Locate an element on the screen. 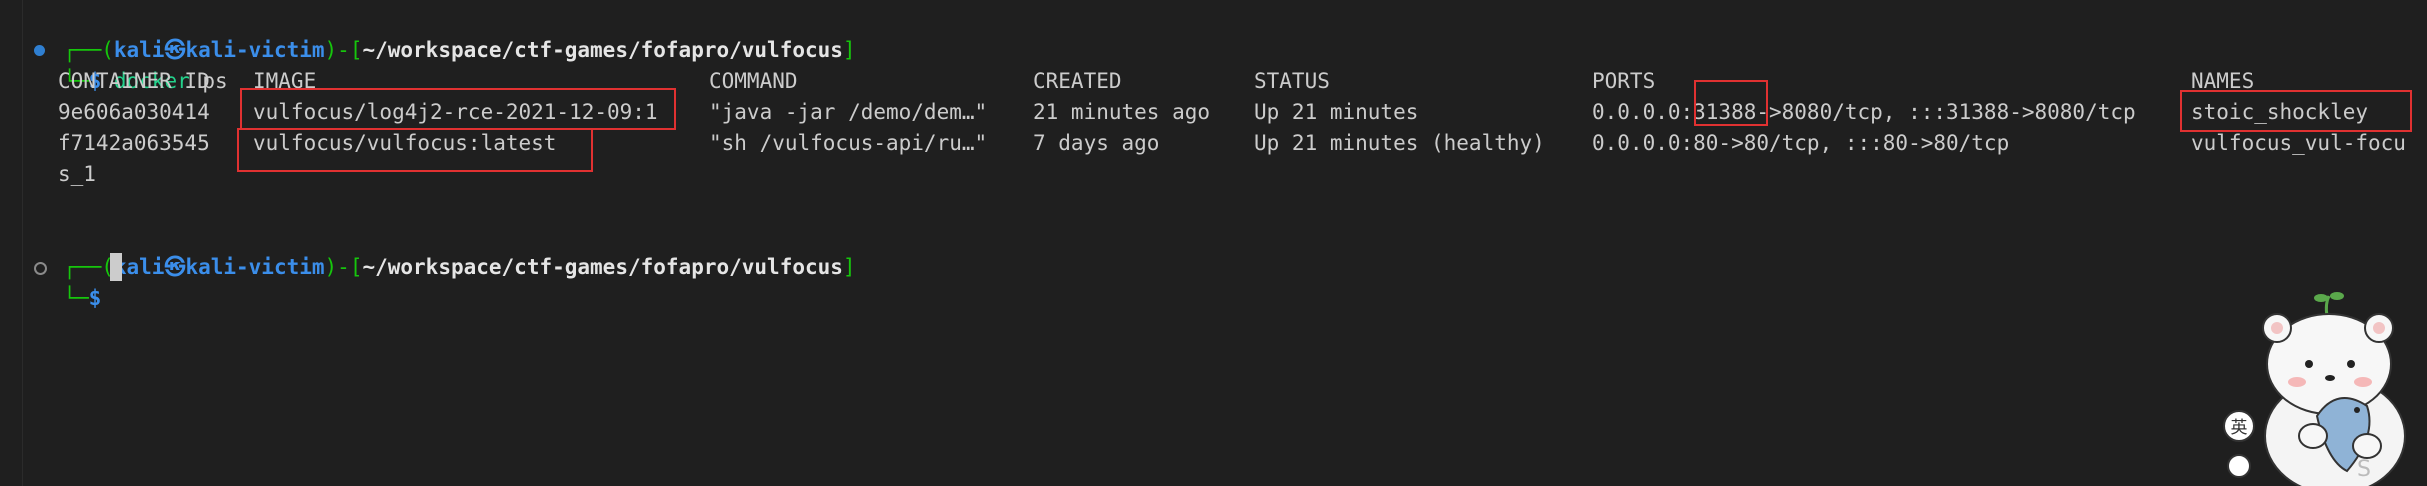 Image resolution: width=2427 pixels, height=486 pixels. row1-created: 21 minutes ago is located at coordinates (1122, 112).